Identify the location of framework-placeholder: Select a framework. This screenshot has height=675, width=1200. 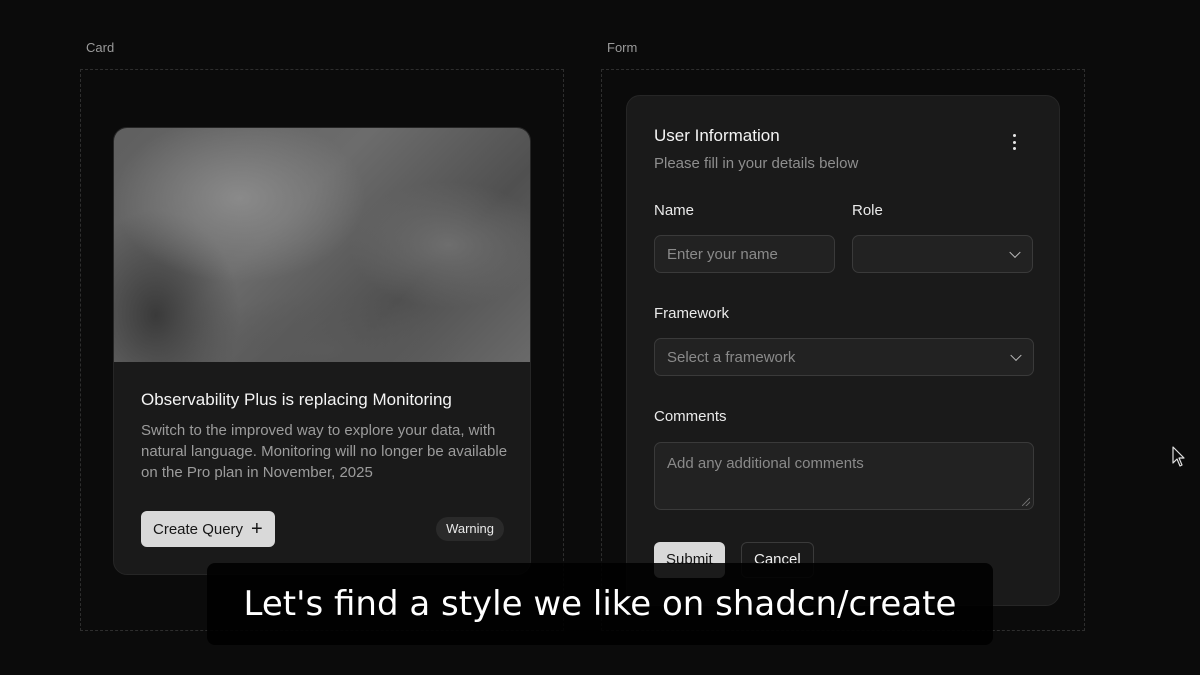
(731, 357).